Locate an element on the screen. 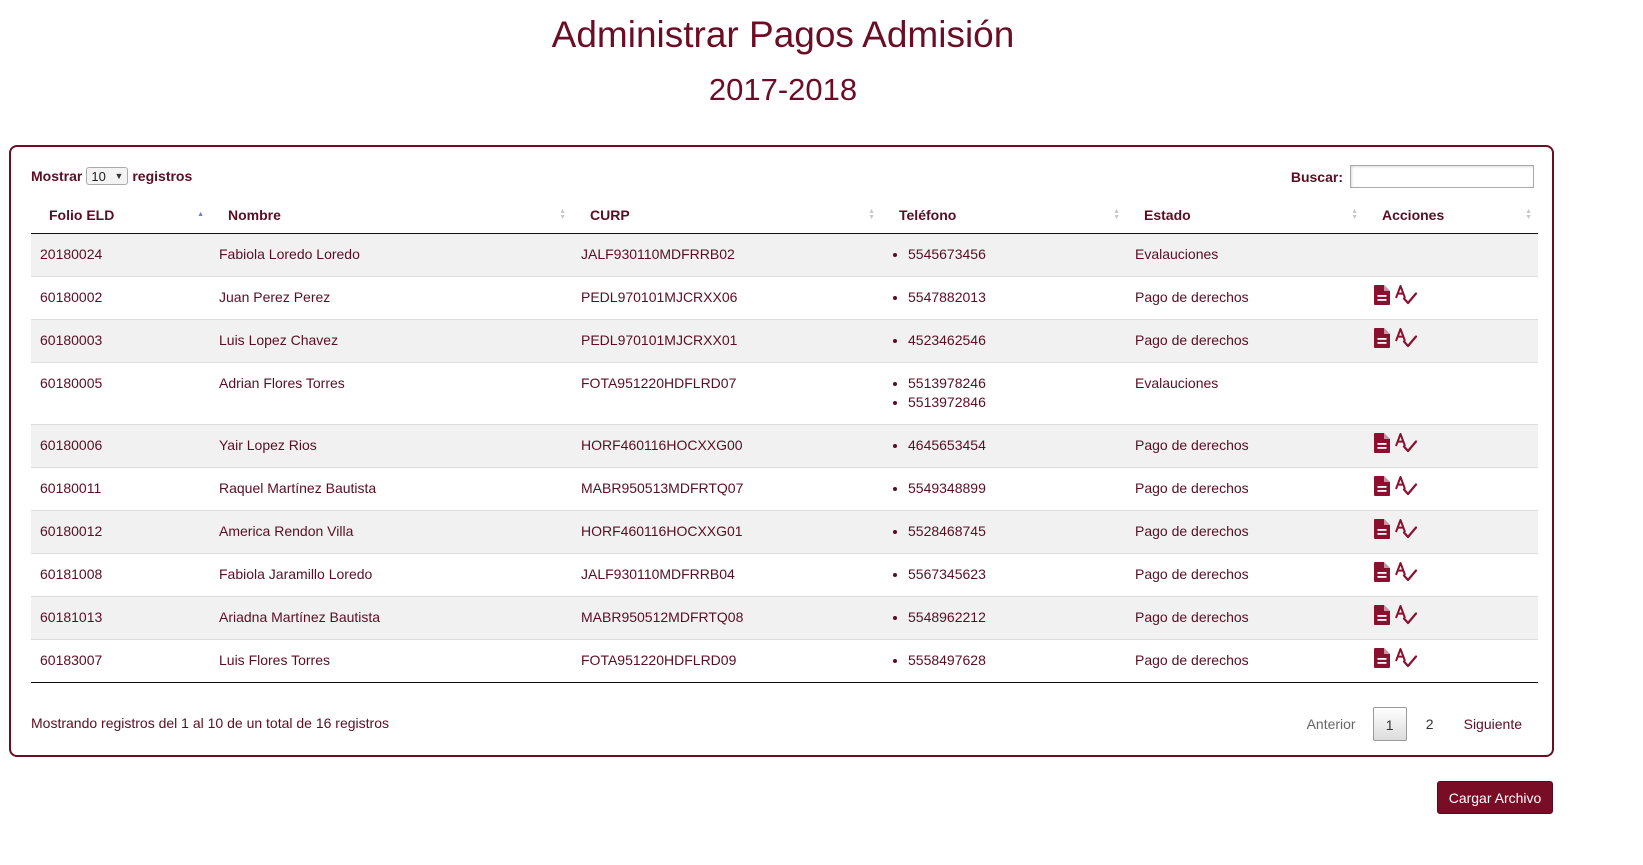 This screenshot has width=1643, height=865. column-header: Acciones ▲ ▼ is located at coordinates (1451, 215).